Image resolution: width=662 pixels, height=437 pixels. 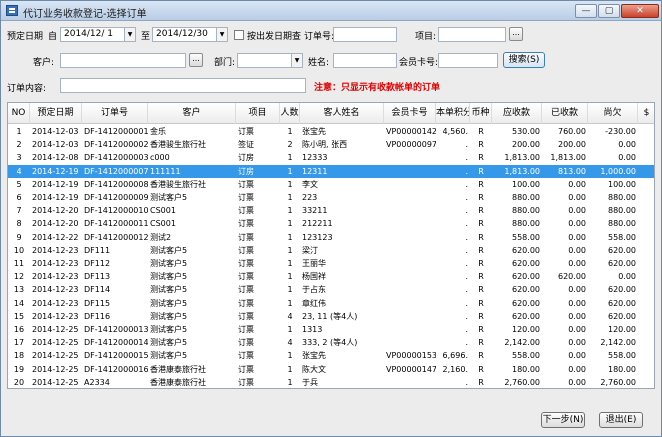 I want to click on date-to-picker: 2014/12/30 ▼, so click(x=190, y=34).